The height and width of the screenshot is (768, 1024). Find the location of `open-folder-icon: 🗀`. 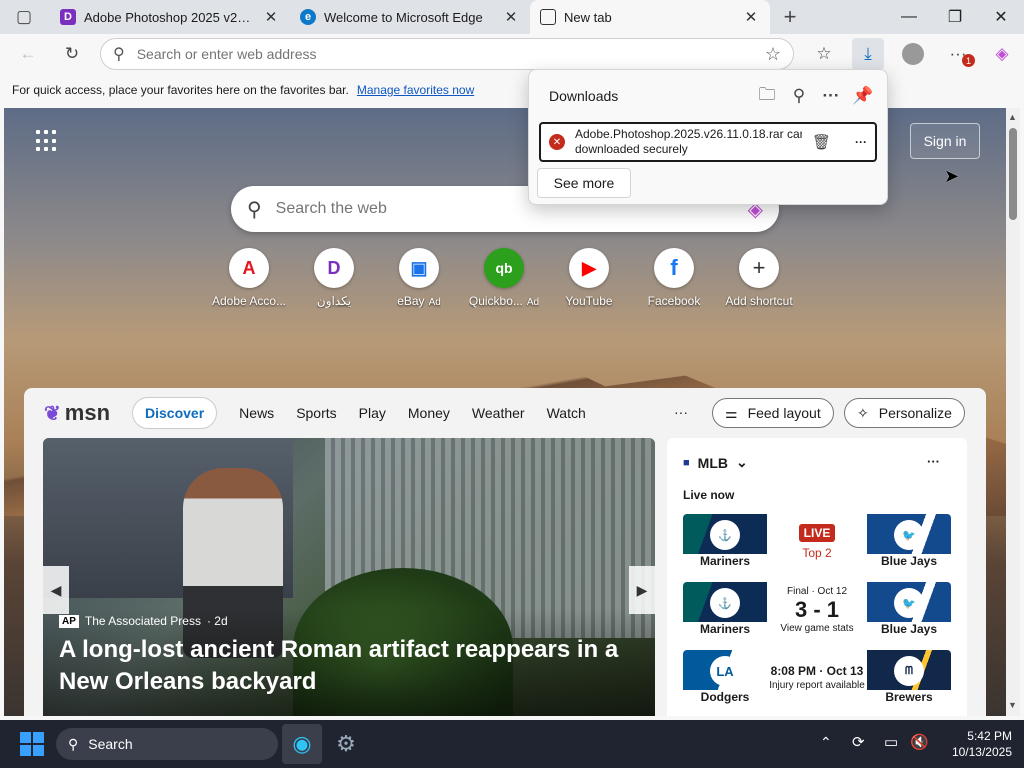

open-folder-icon: 🗀 is located at coordinates (767, 96).